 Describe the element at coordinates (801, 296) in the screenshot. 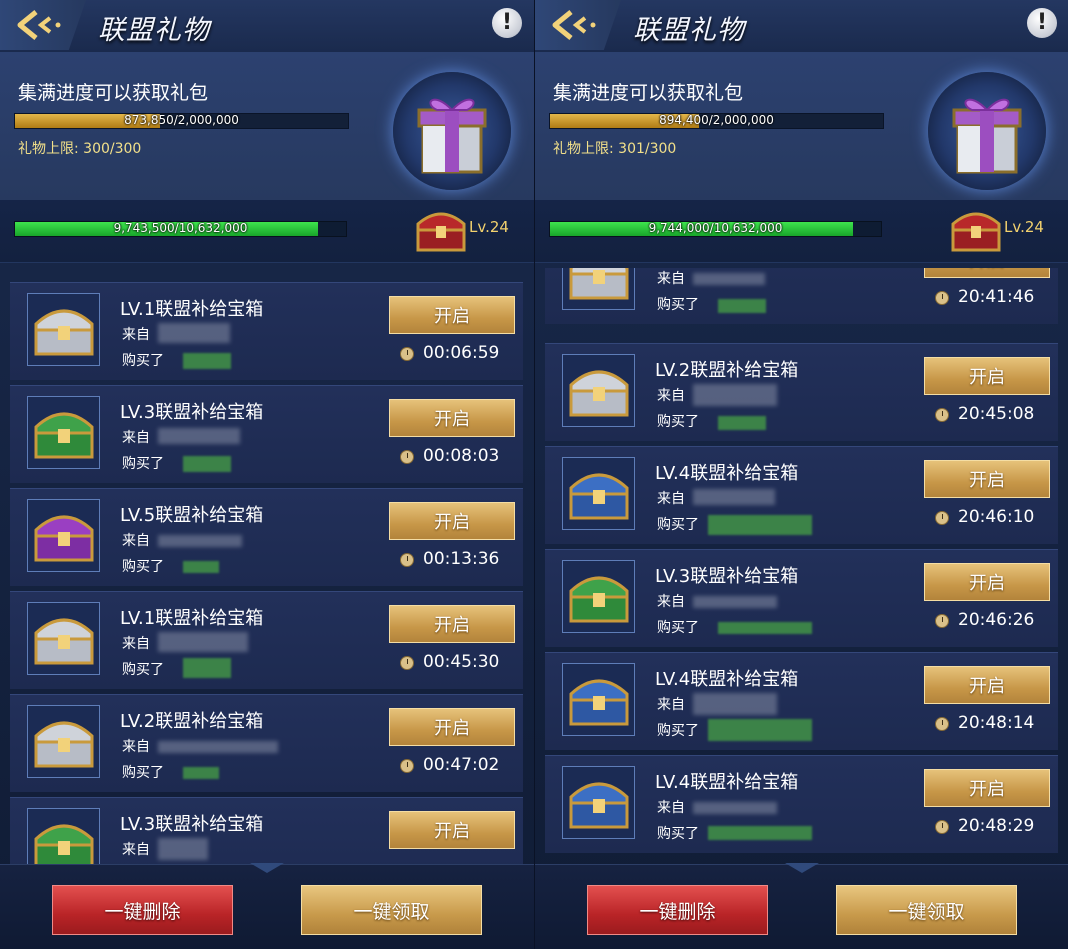

I see `list-item: 来自 购买了 开启 20:41:46` at that location.